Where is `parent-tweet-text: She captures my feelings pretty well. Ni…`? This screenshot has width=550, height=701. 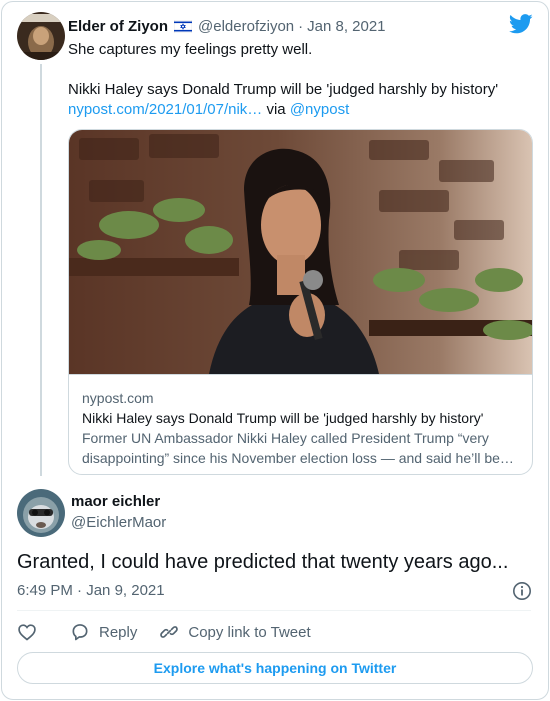
parent-tweet-text: She captures my feelings pretty well. Ni… is located at coordinates (298, 80).